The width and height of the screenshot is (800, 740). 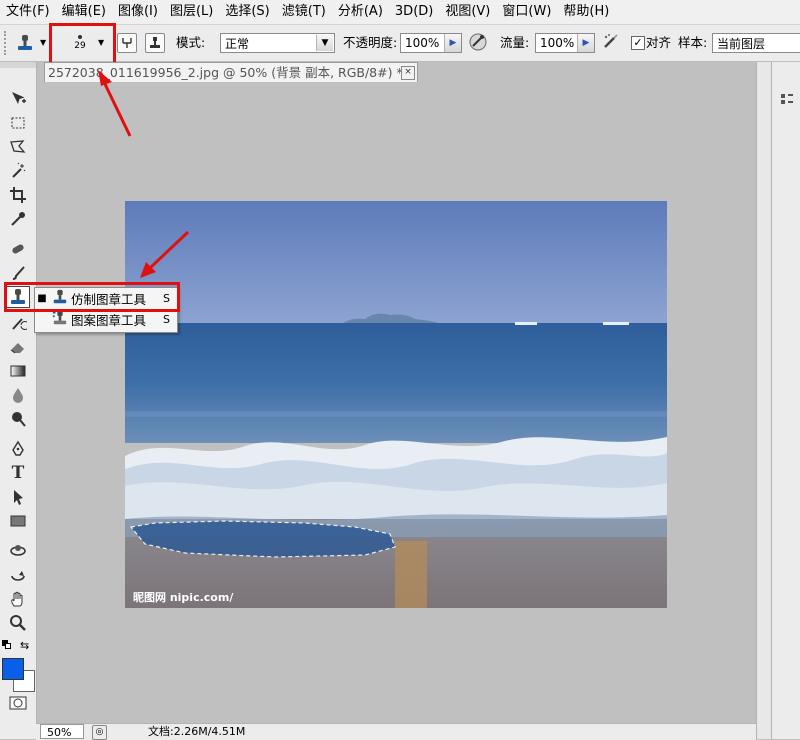 I want to click on zoom-field: 50%, so click(x=62, y=731).